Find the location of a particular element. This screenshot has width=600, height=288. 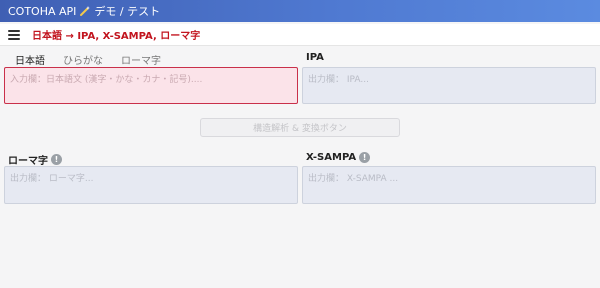

hamburger-icon is located at coordinates (14, 34).